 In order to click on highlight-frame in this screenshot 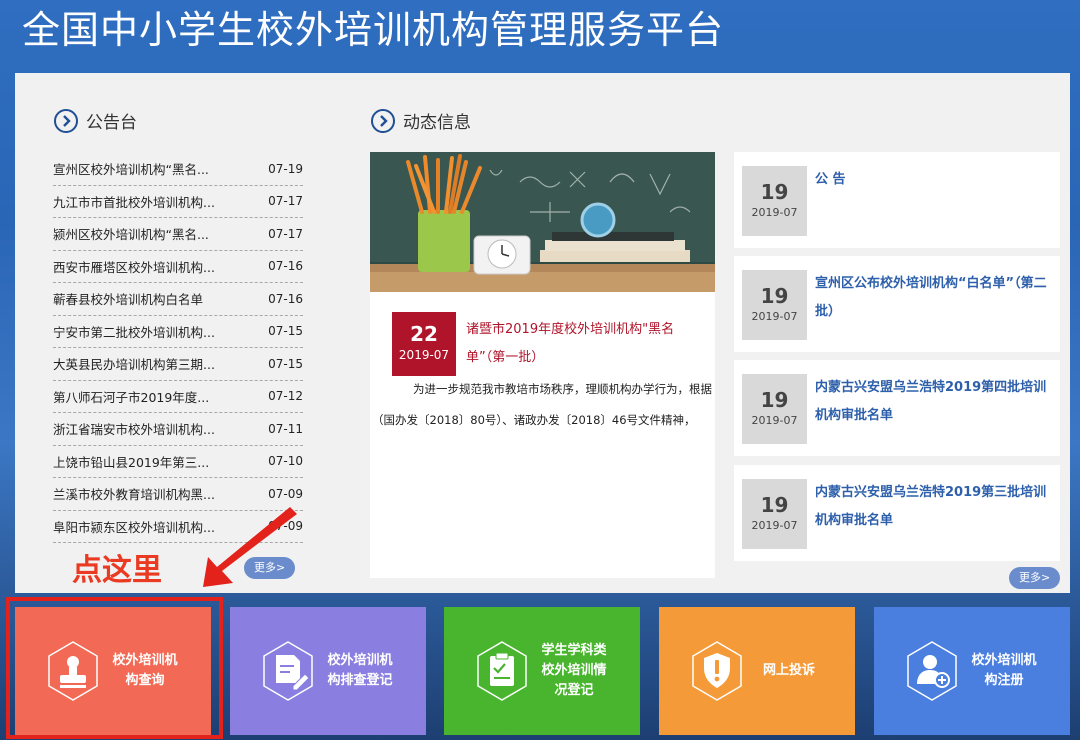, I will do `click(114, 668)`.